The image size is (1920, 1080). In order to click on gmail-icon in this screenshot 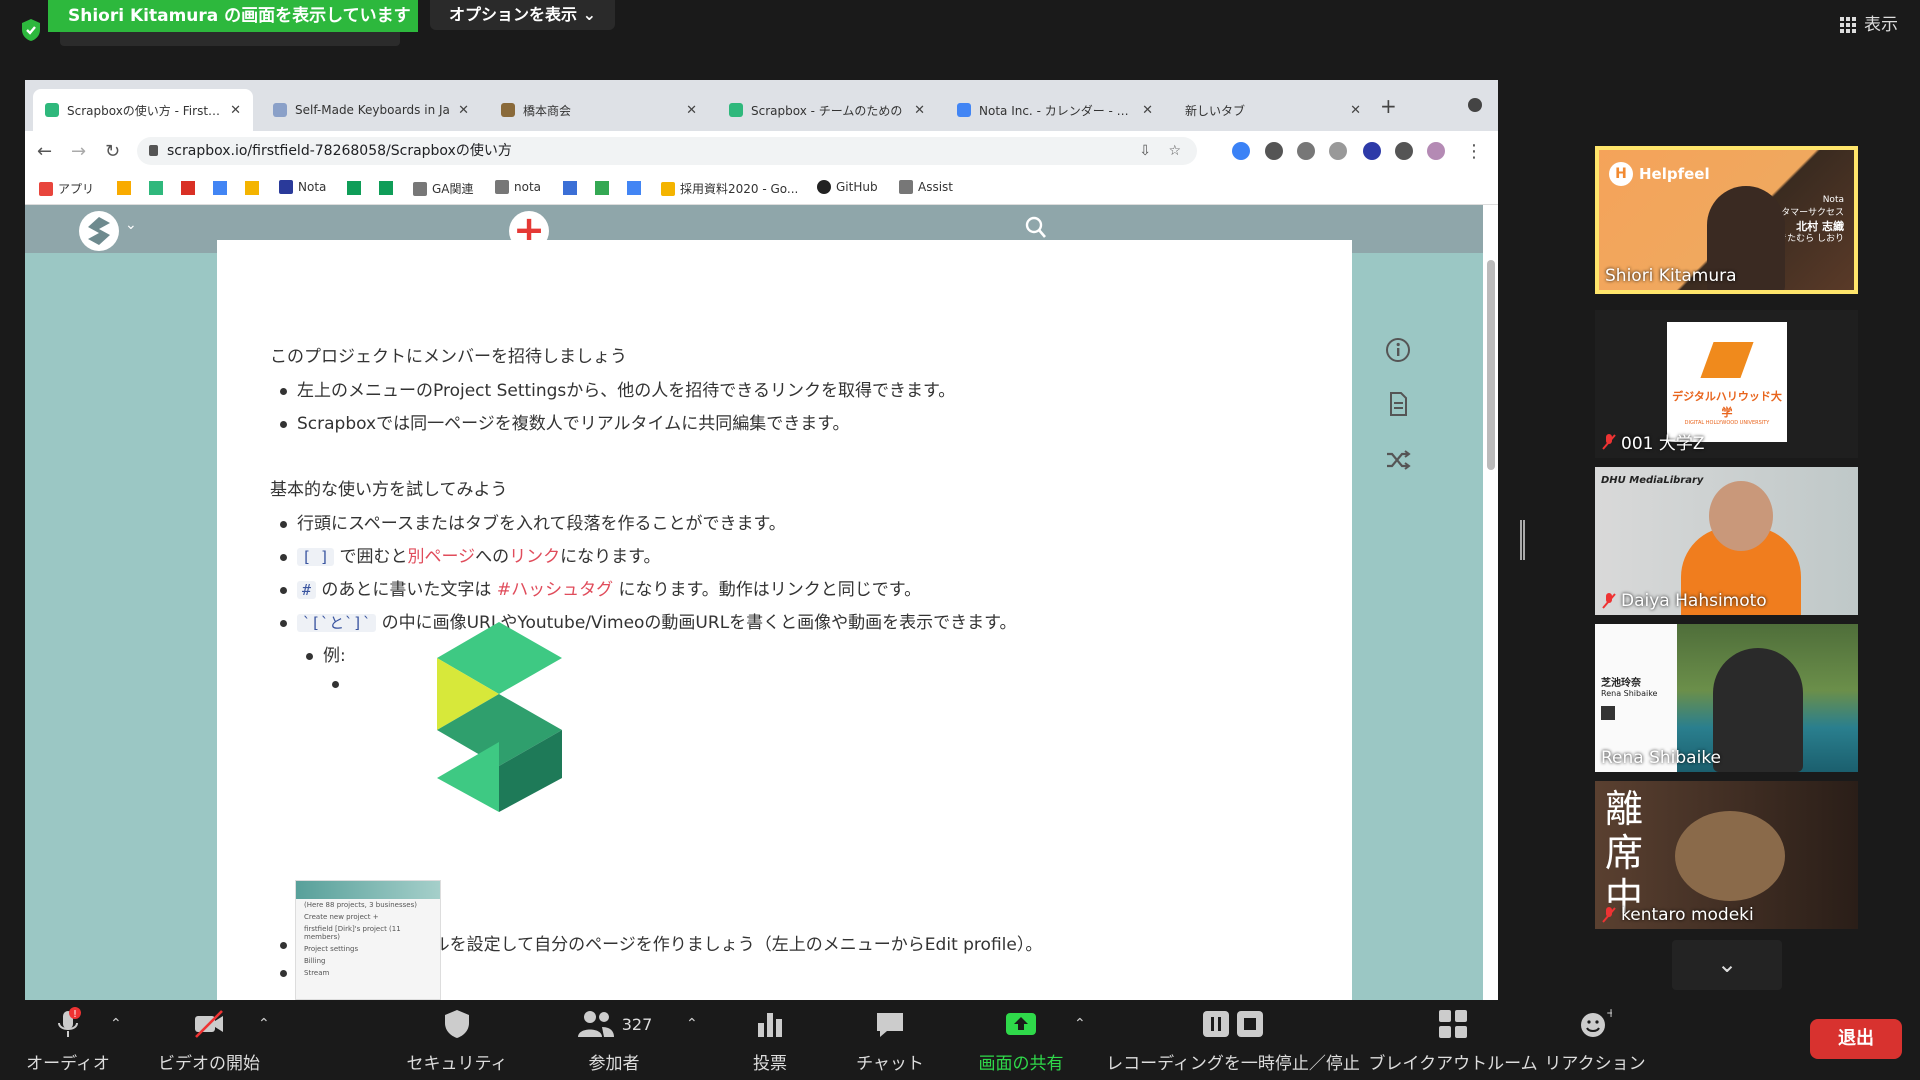, I will do `click(188, 188)`.